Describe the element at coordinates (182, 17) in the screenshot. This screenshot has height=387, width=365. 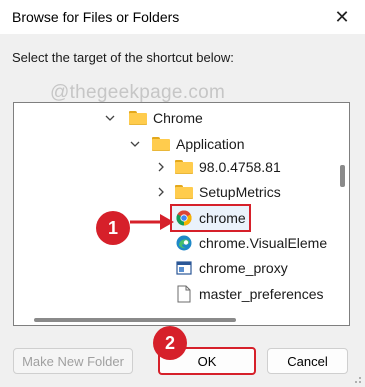
I see `title-bar: Browse for Files or Folders ✕` at that location.